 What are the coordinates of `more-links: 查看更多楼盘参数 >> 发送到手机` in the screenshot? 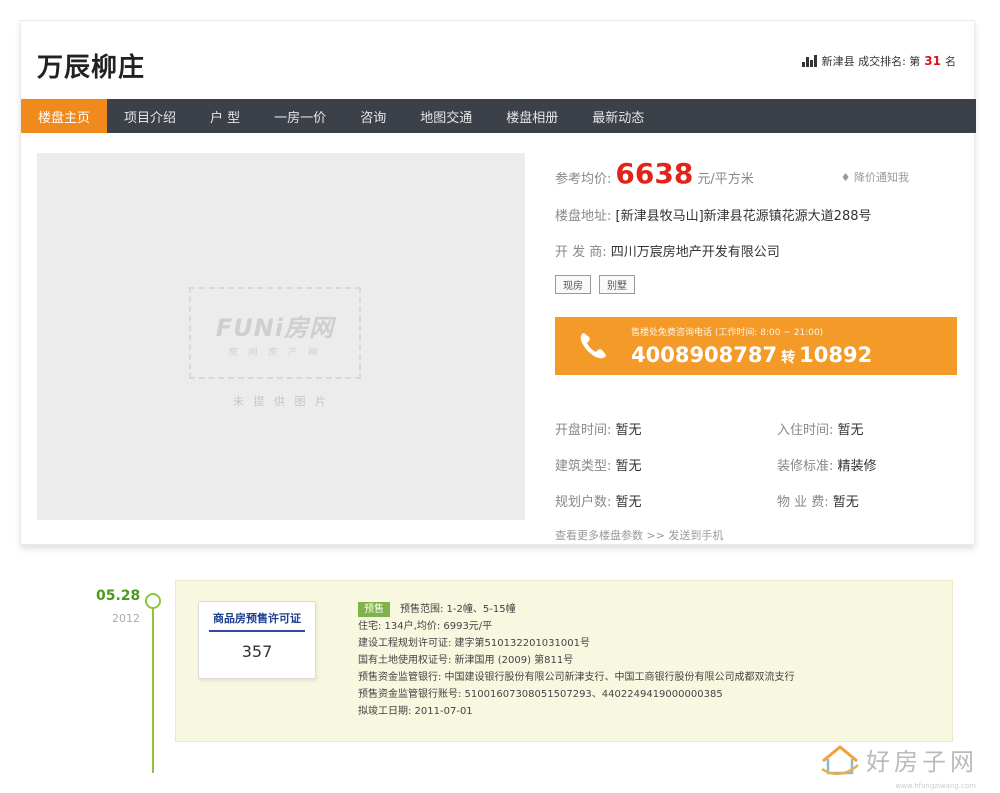 It's located at (639, 535).